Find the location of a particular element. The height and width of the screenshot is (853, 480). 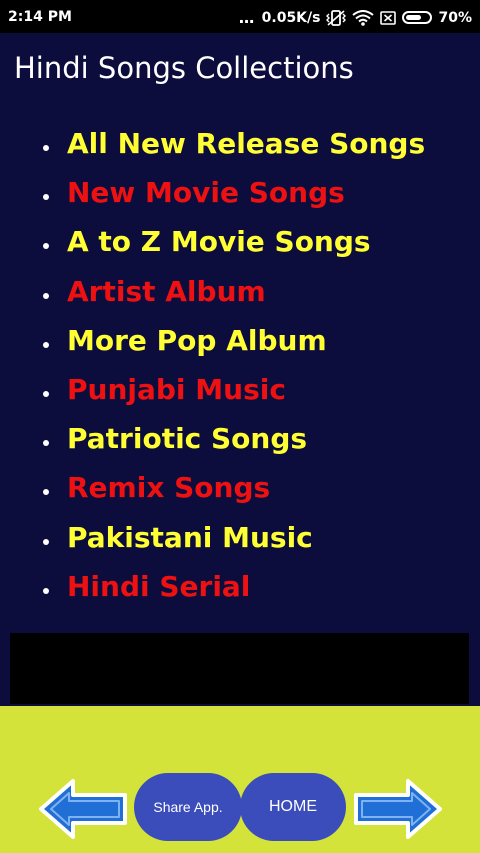

ad-banner is located at coordinates (239, 668).